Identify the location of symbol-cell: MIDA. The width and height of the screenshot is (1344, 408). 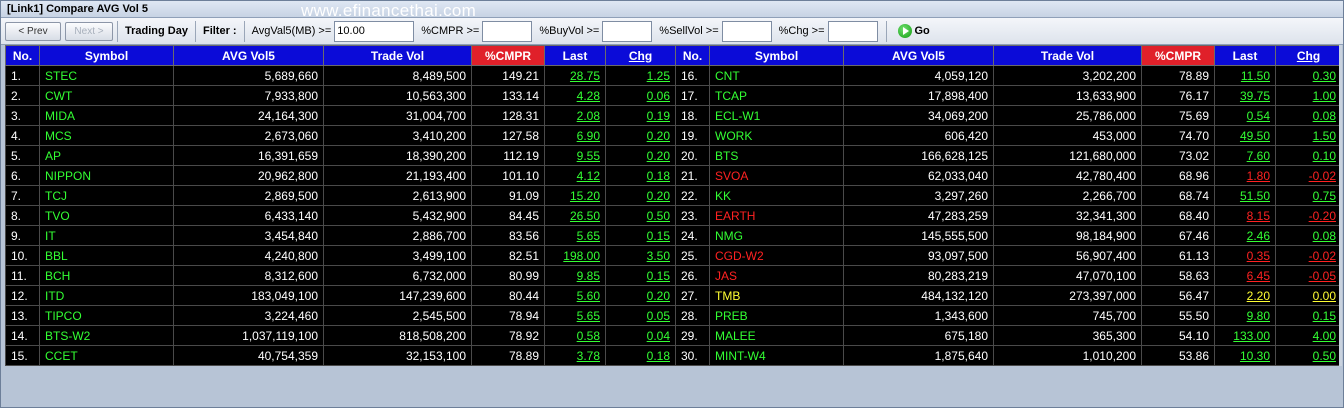
(106, 115).